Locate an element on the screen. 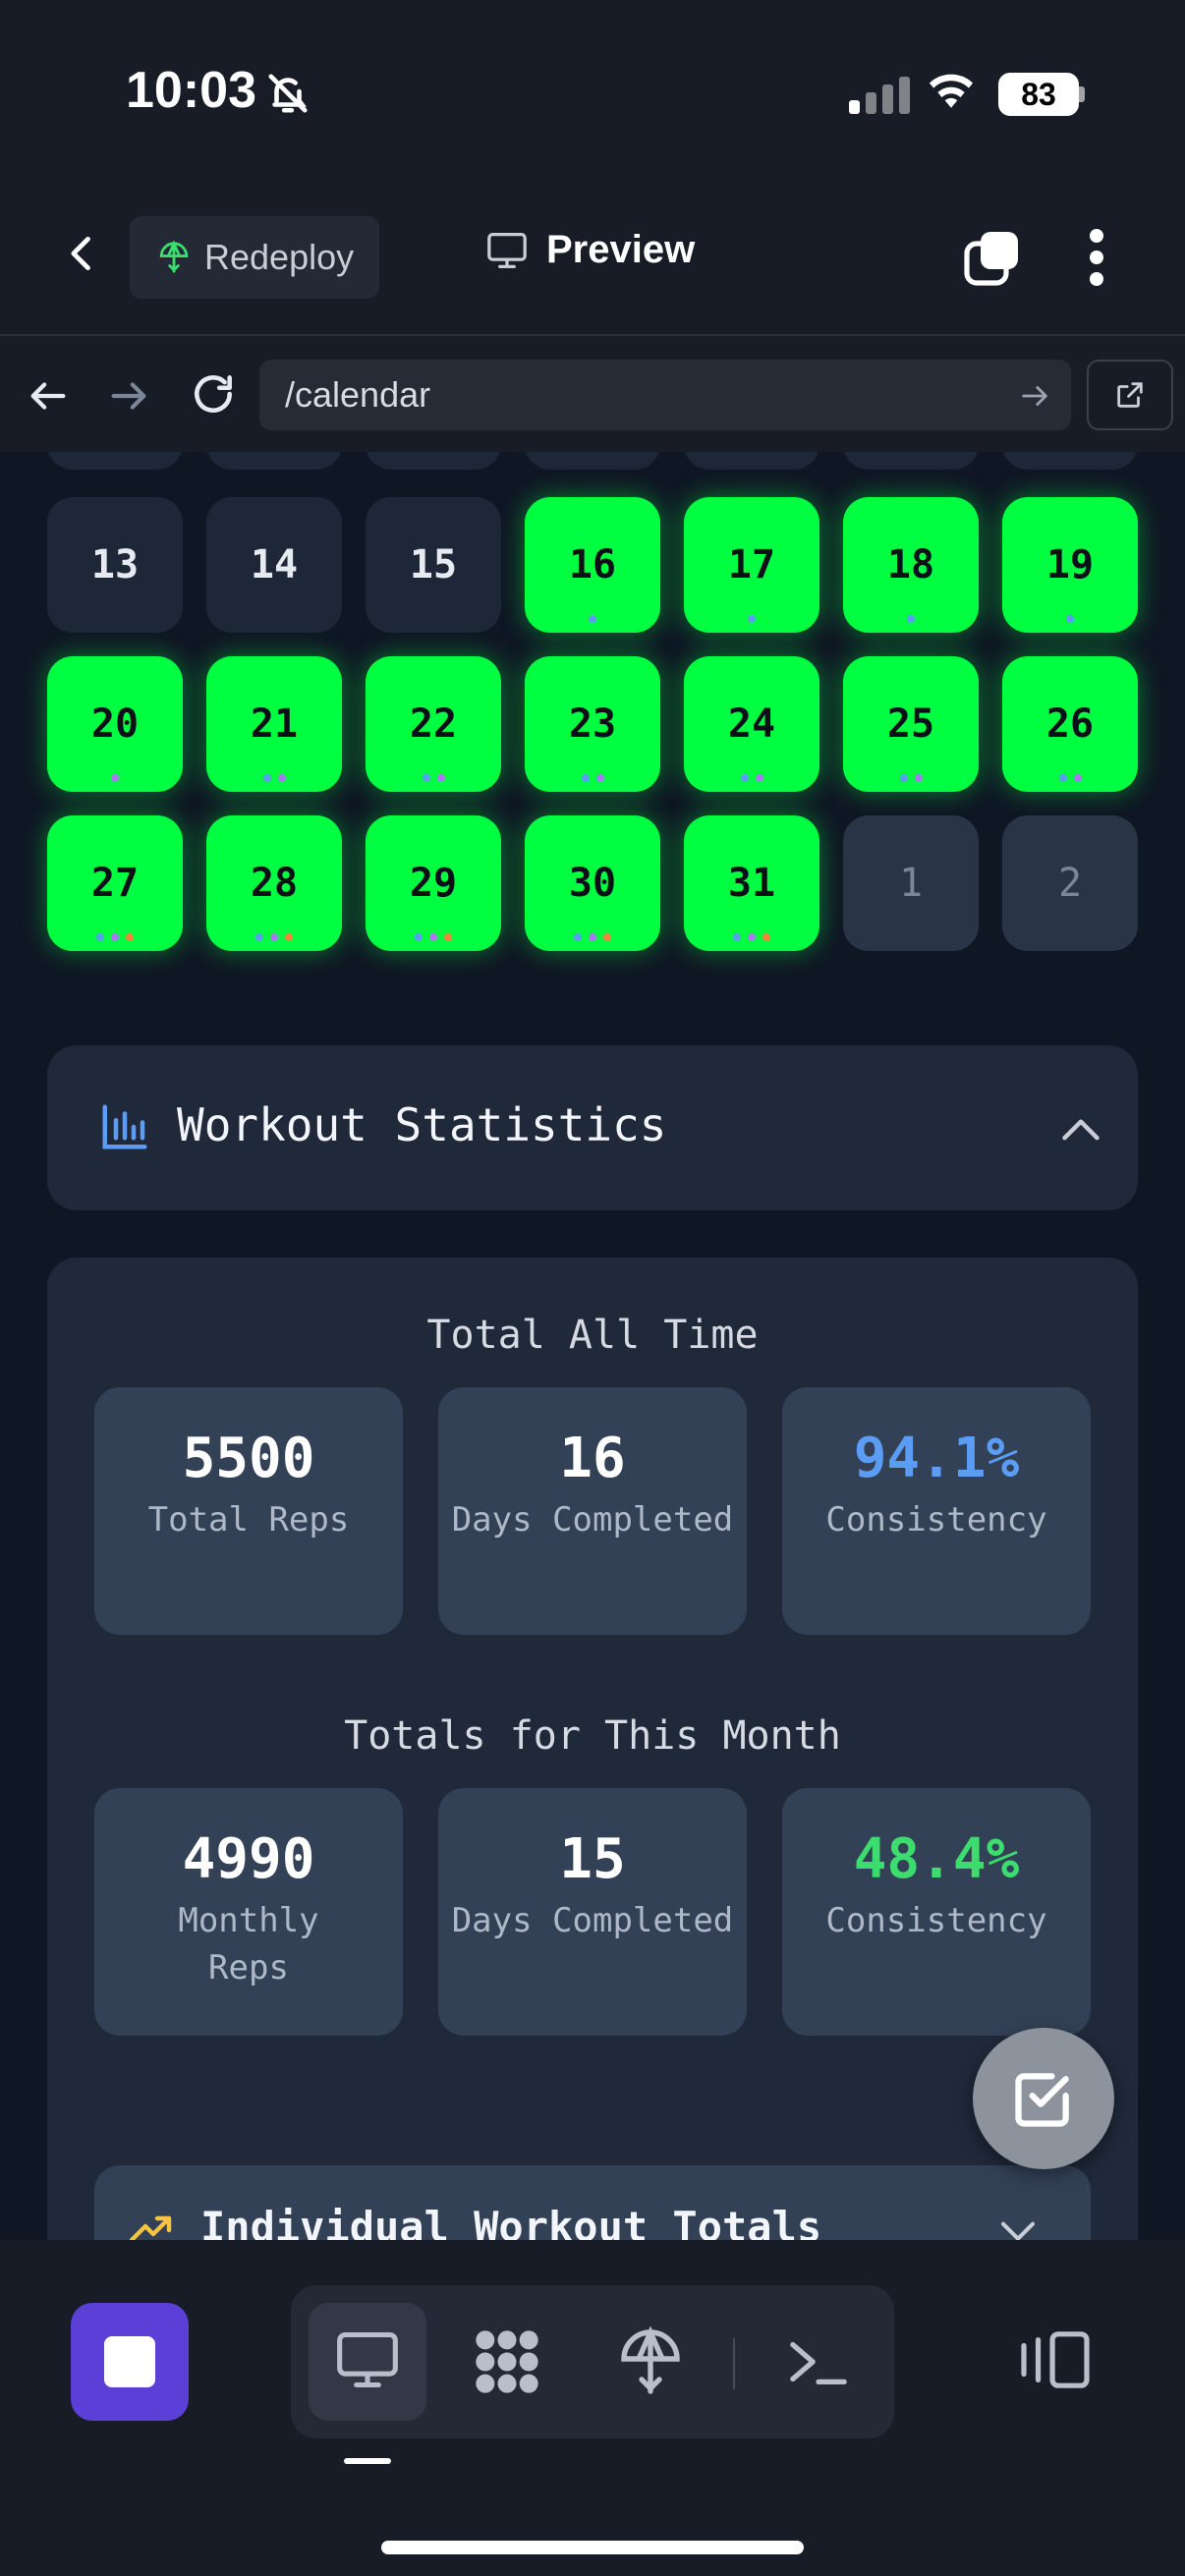 This screenshot has height=2576, width=1185. calendar-day-number: 29 is located at coordinates (434, 883).